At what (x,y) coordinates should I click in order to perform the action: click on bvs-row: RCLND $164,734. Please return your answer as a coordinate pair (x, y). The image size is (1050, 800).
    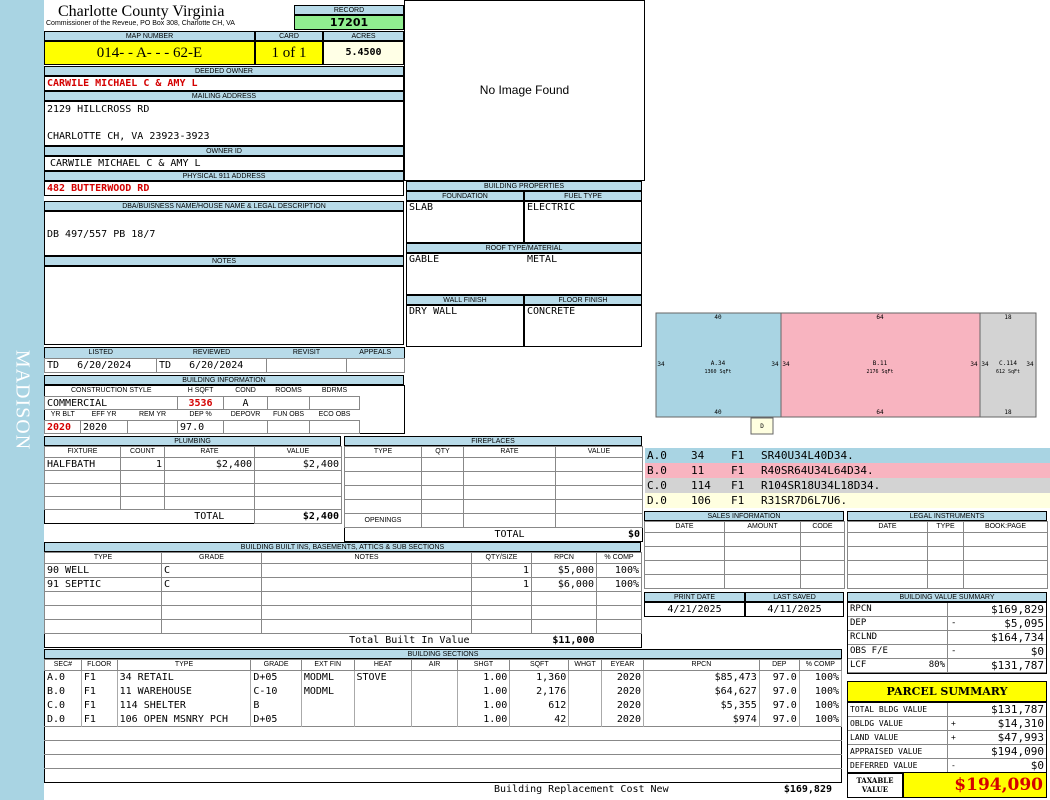
    Looking at the image, I should click on (947, 638).